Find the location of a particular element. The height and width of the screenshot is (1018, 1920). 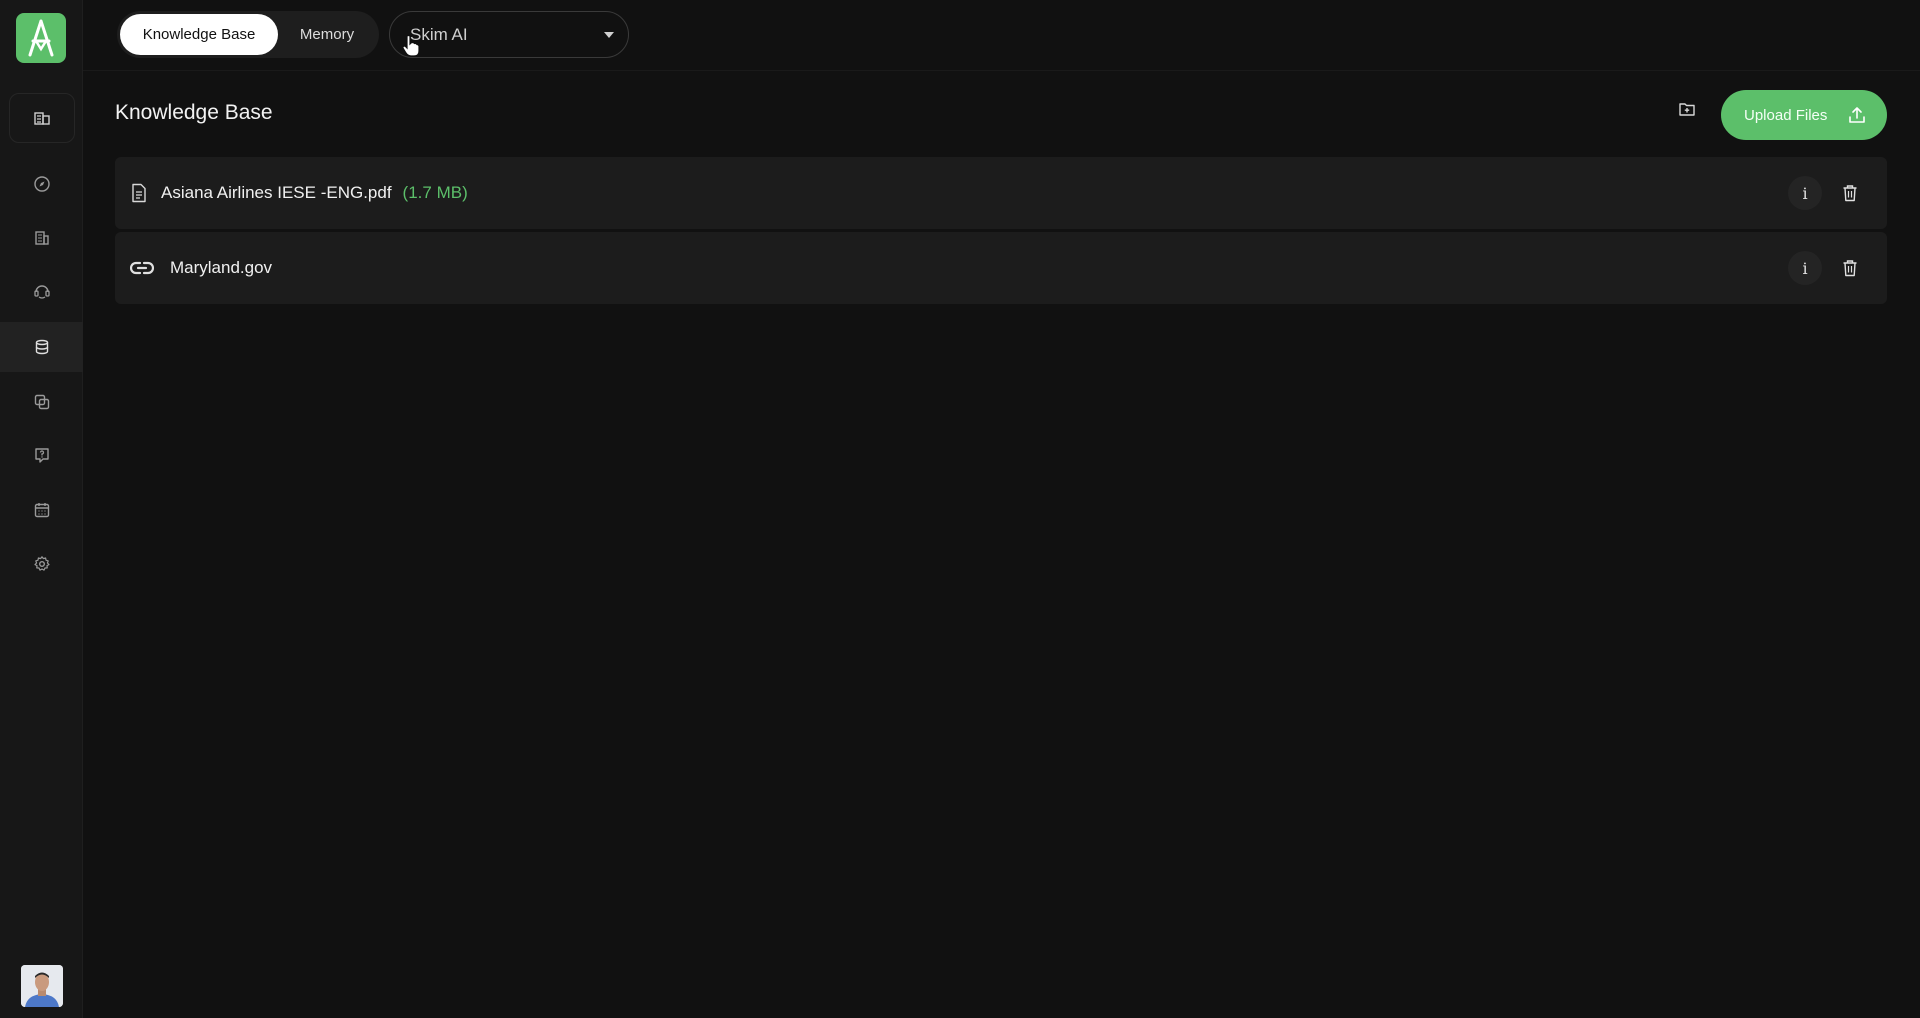

app-logo is located at coordinates (41, 38).